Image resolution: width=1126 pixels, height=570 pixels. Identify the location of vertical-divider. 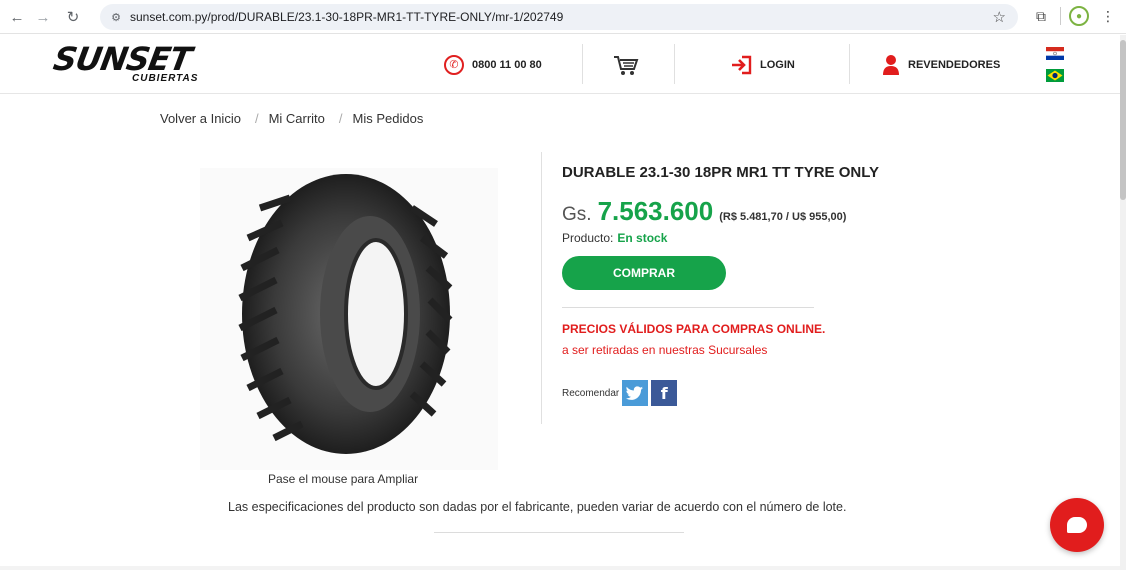
(541, 288).